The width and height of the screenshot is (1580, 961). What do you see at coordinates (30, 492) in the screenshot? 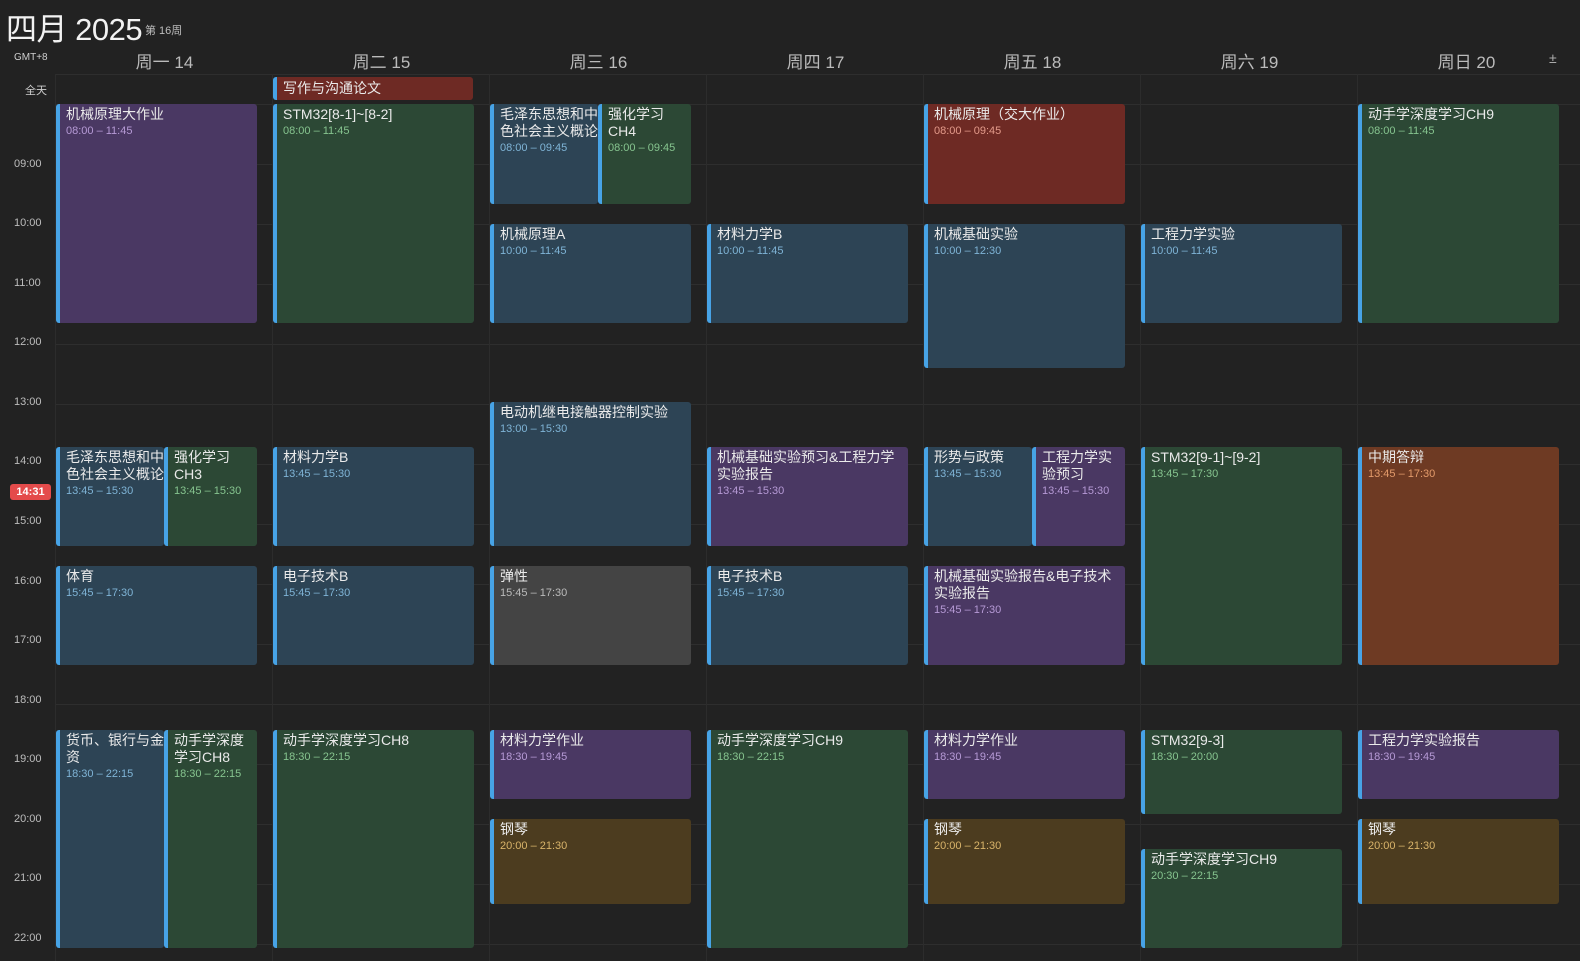
I see `current-time-badge: 14:31` at bounding box center [30, 492].